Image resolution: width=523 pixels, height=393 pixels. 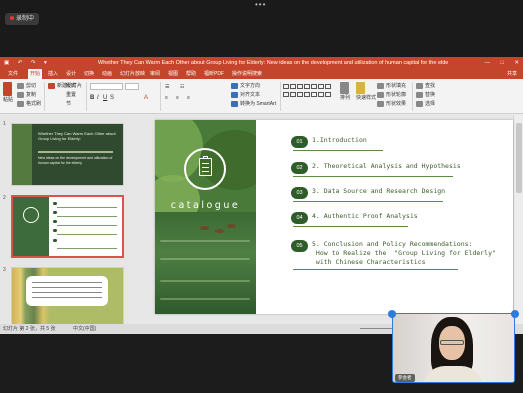 What do you see at coordinates (205, 217) in the screenshot?
I see `lotus-pond-photo: catalogue` at bounding box center [205, 217].